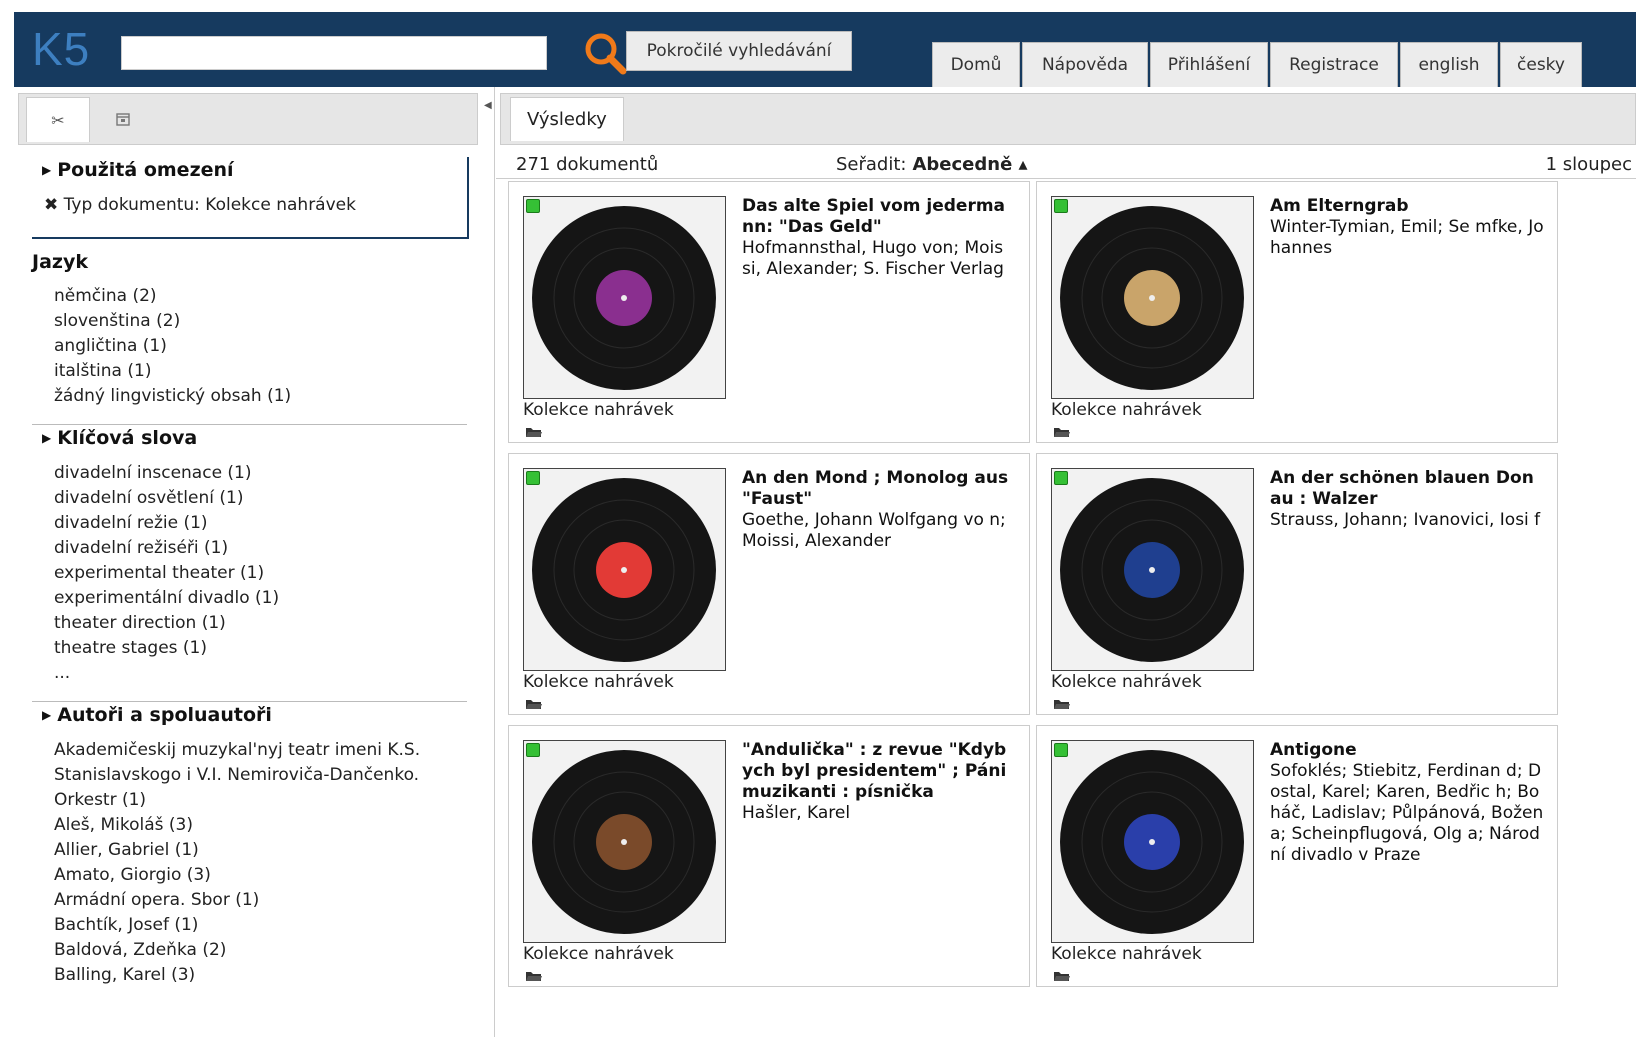 The width and height of the screenshot is (1636, 1037). Describe the element at coordinates (488, 110) in the screenshot. I see `collapse-panel-icon: ◀` at that location.